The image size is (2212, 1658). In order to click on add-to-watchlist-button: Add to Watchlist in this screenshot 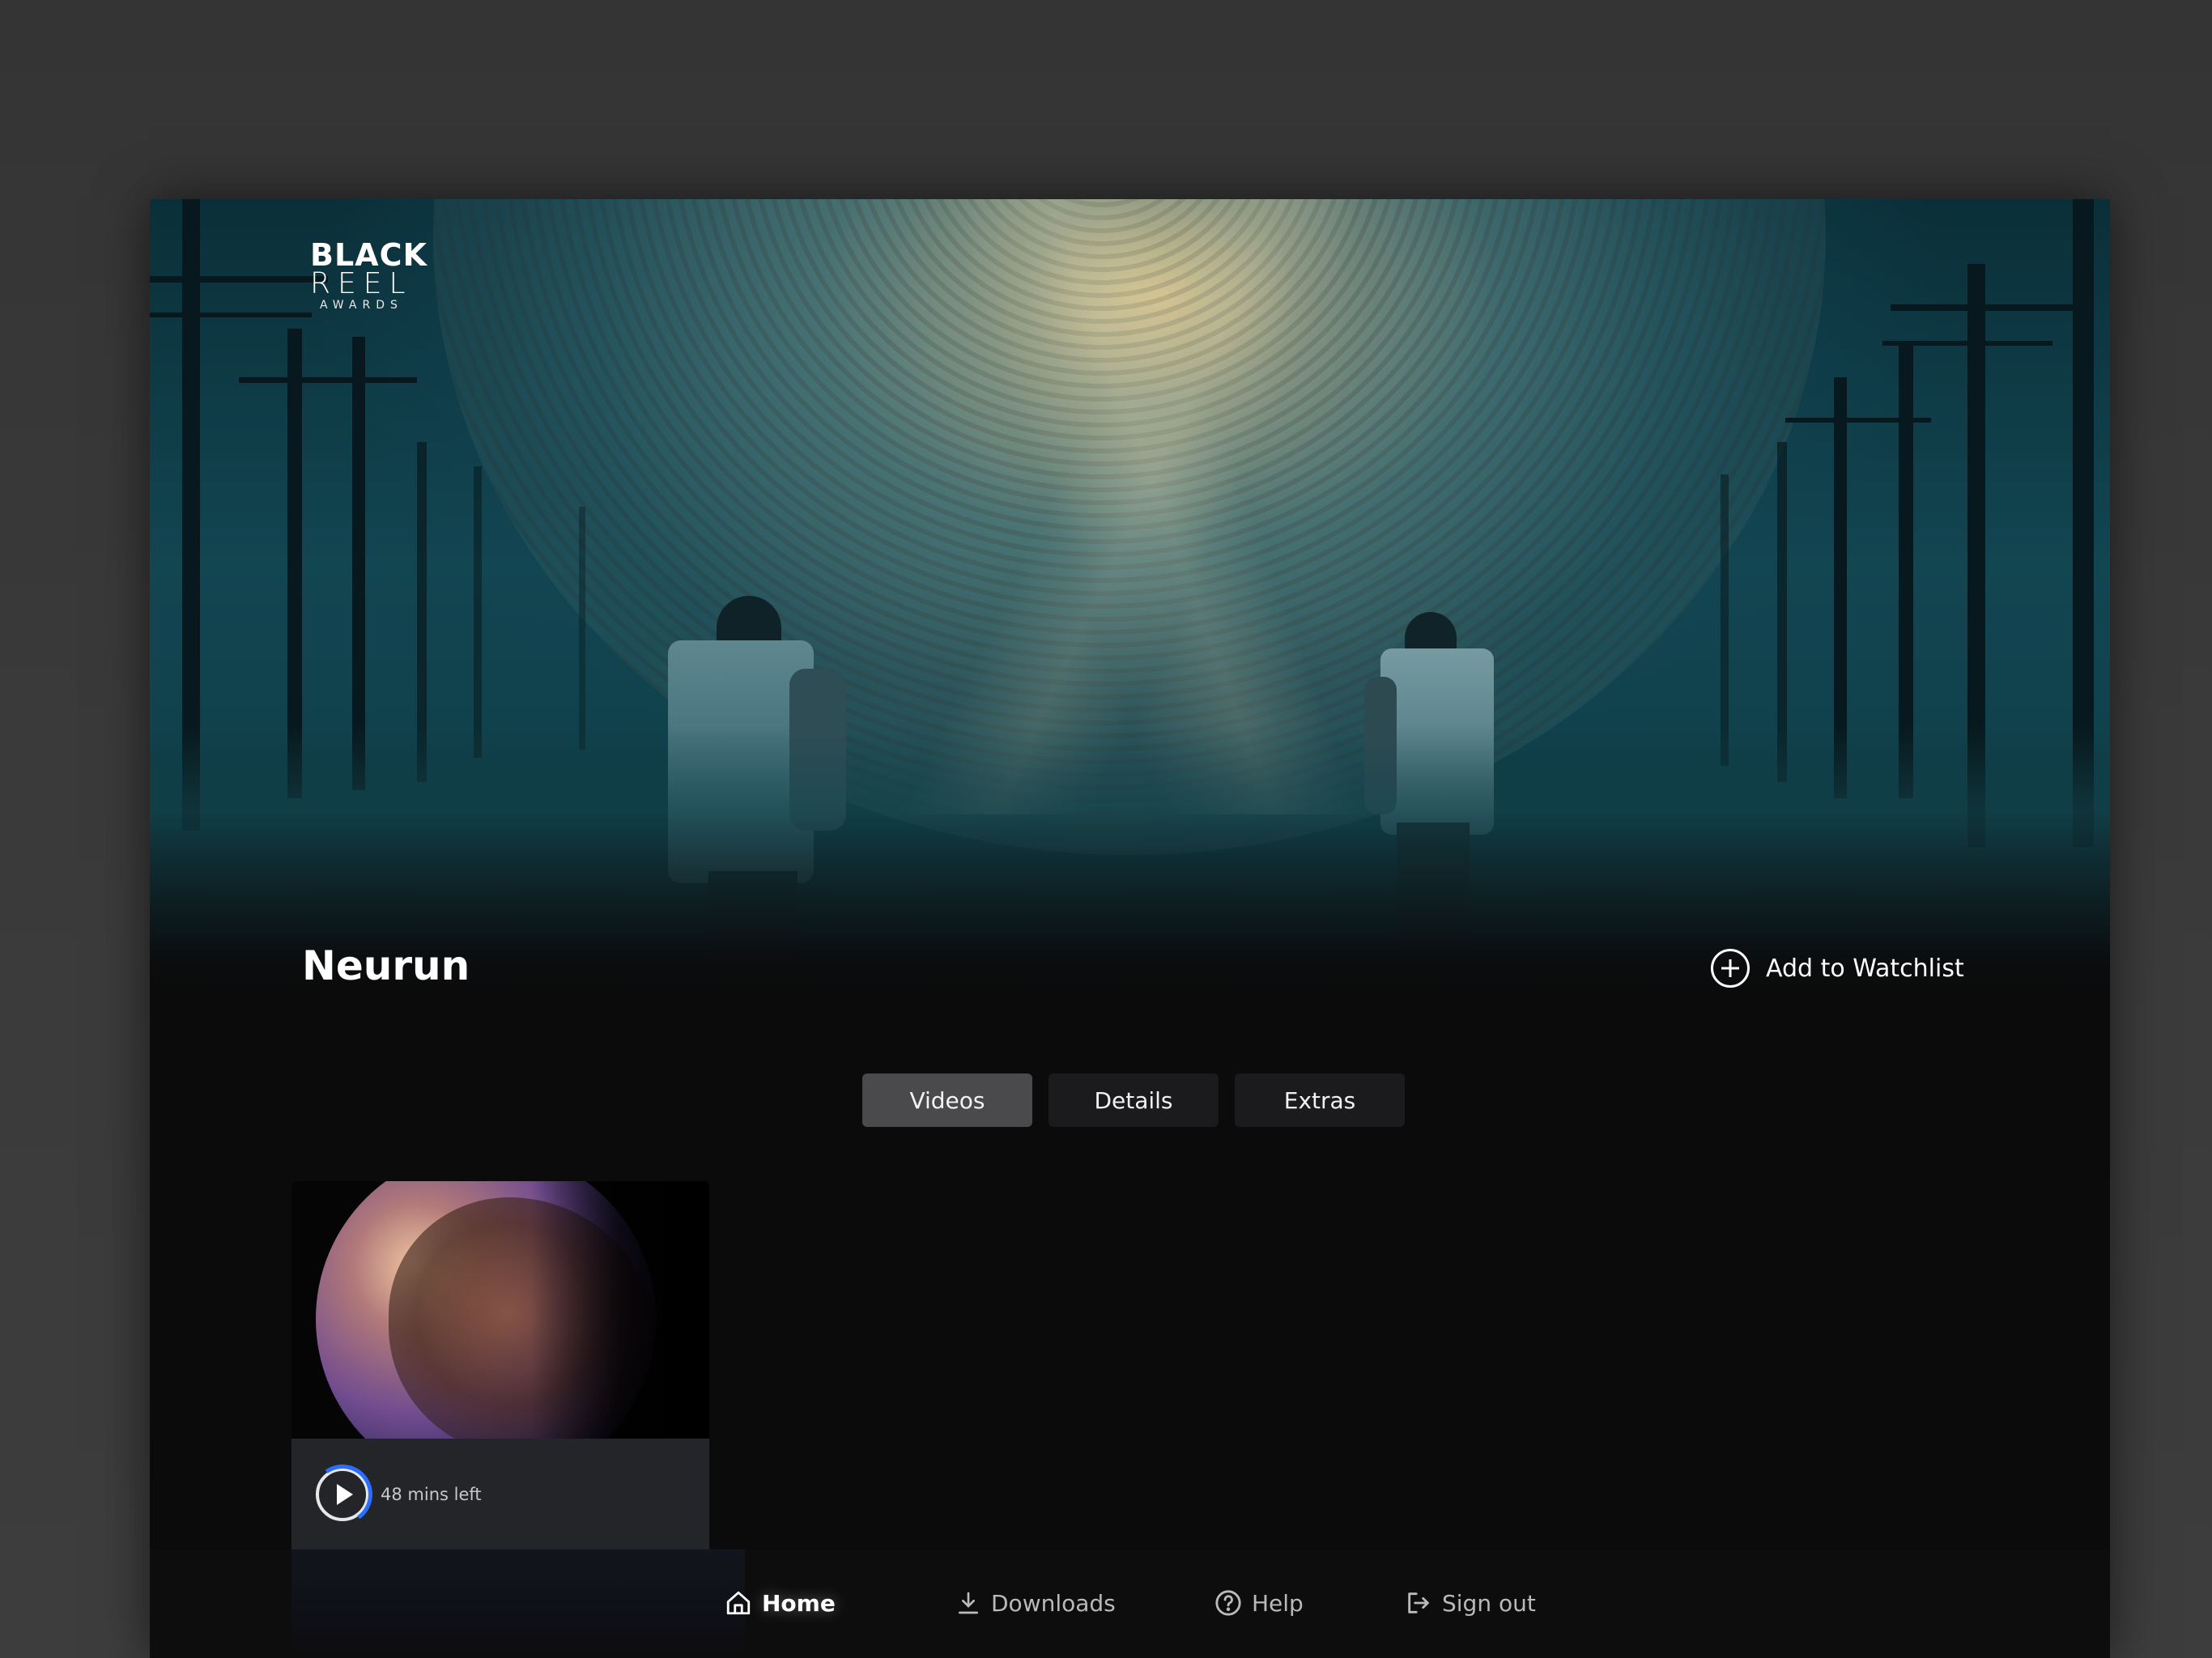, I will do `click(1838, 968)`.